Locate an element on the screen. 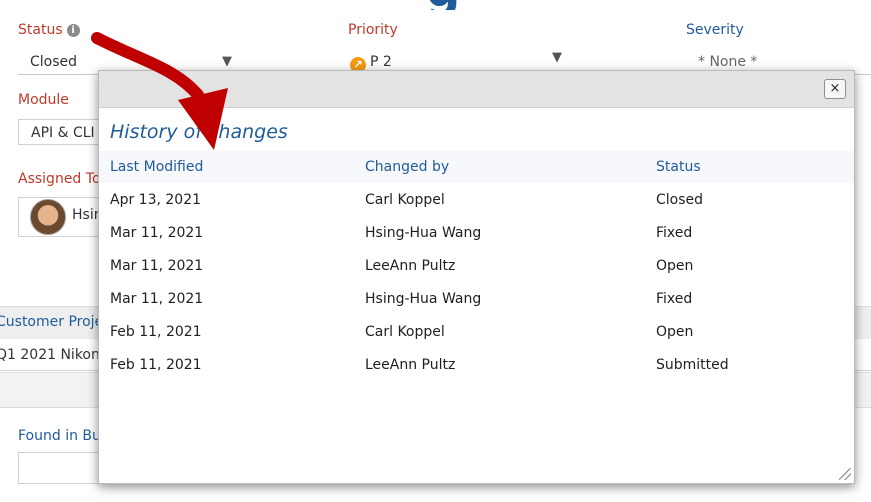 This screenshot has width=871, height=502. info-icon: i is located at coordinates (73, 30).